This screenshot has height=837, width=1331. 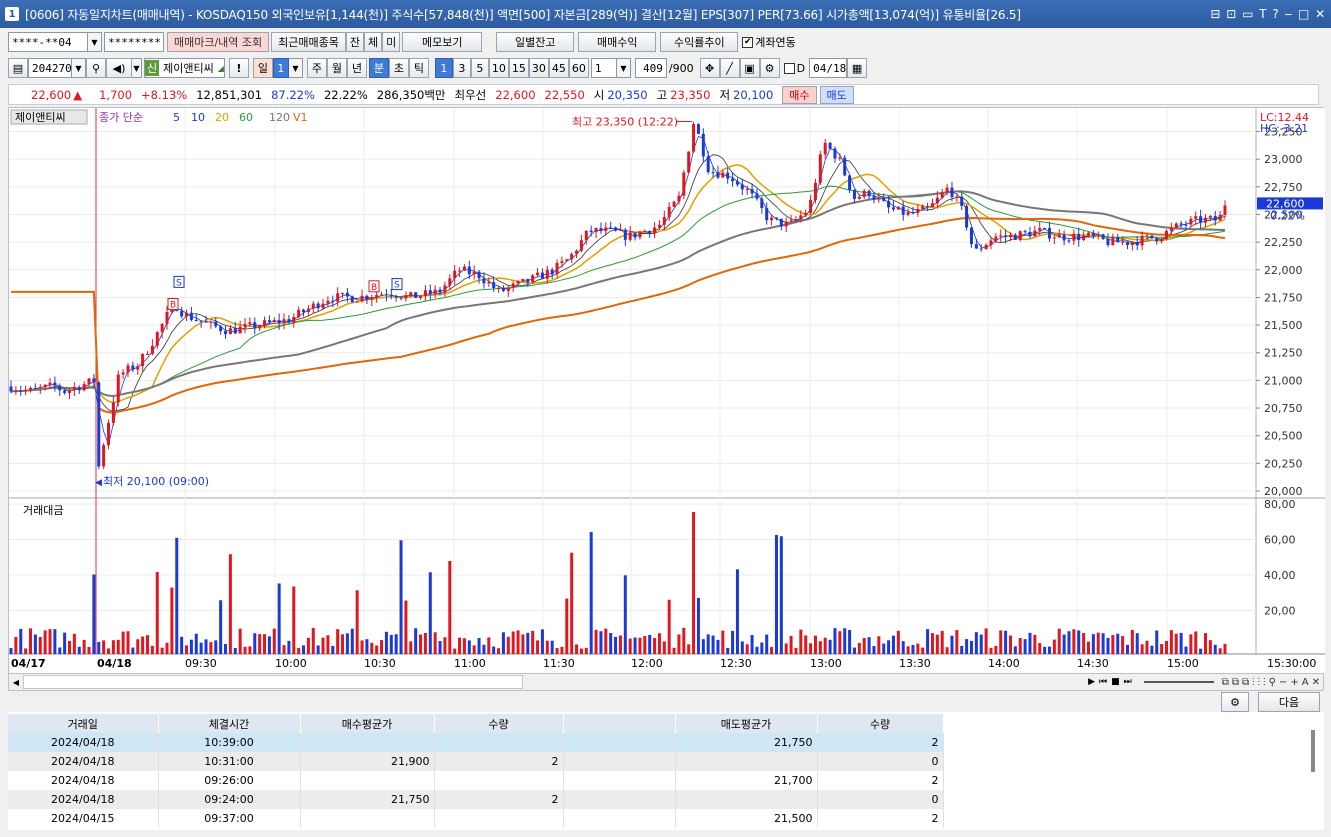 What do you see at coordinates (799, 94) in the screenshot?
I see `buy-button: 매수` at bounding box center [799, 94].